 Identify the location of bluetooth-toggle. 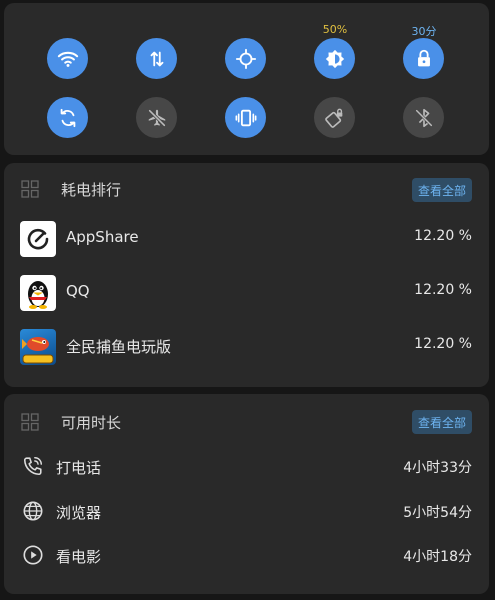
(423, 117).